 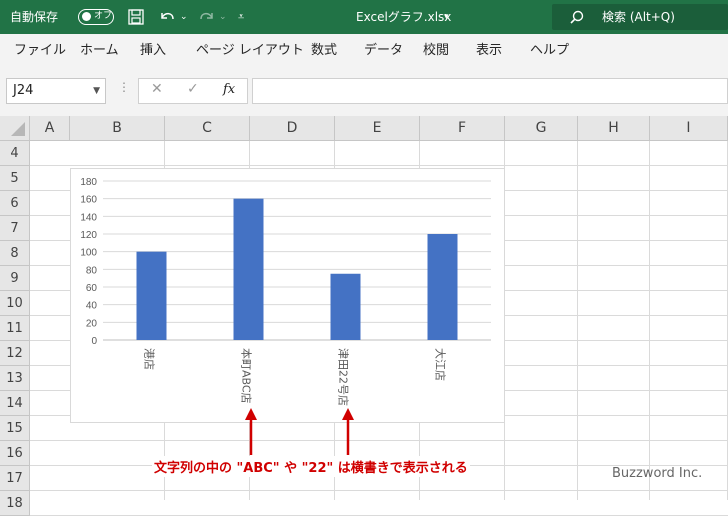 I want to click on arrow-abc, so click(x=251, y=431).